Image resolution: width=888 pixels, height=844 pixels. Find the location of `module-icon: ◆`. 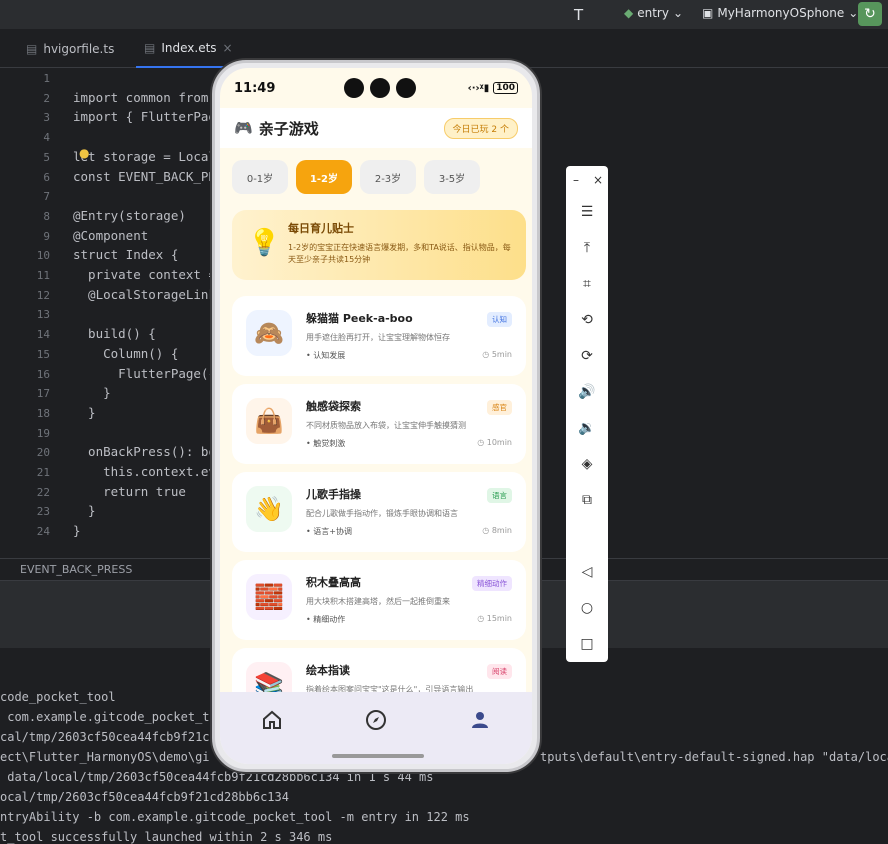

module-icon: ◆ is located at coordinates (629, 13).